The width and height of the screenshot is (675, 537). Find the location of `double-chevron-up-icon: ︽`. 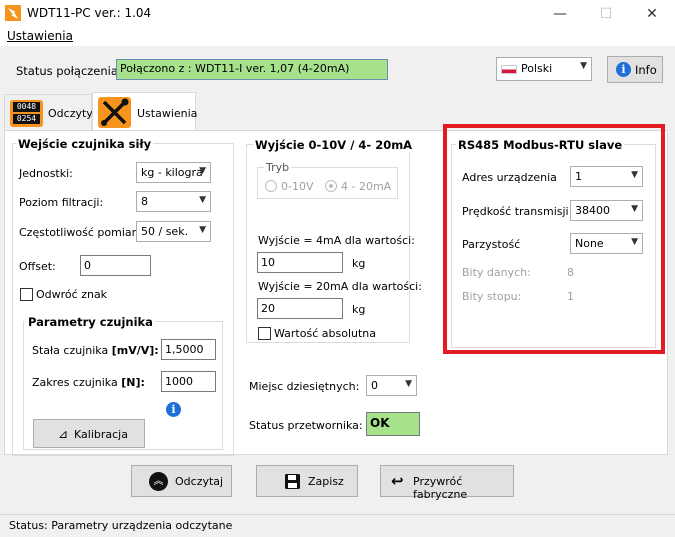

double-chevron-up-icon: ︽ is located at coordinates (158, 481).